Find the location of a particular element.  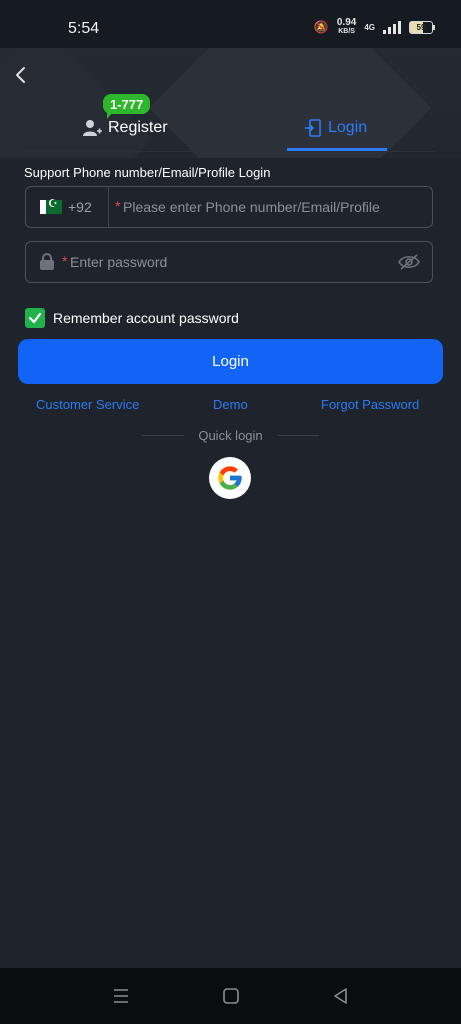

lock-icon is located at coordinates (47, 261).